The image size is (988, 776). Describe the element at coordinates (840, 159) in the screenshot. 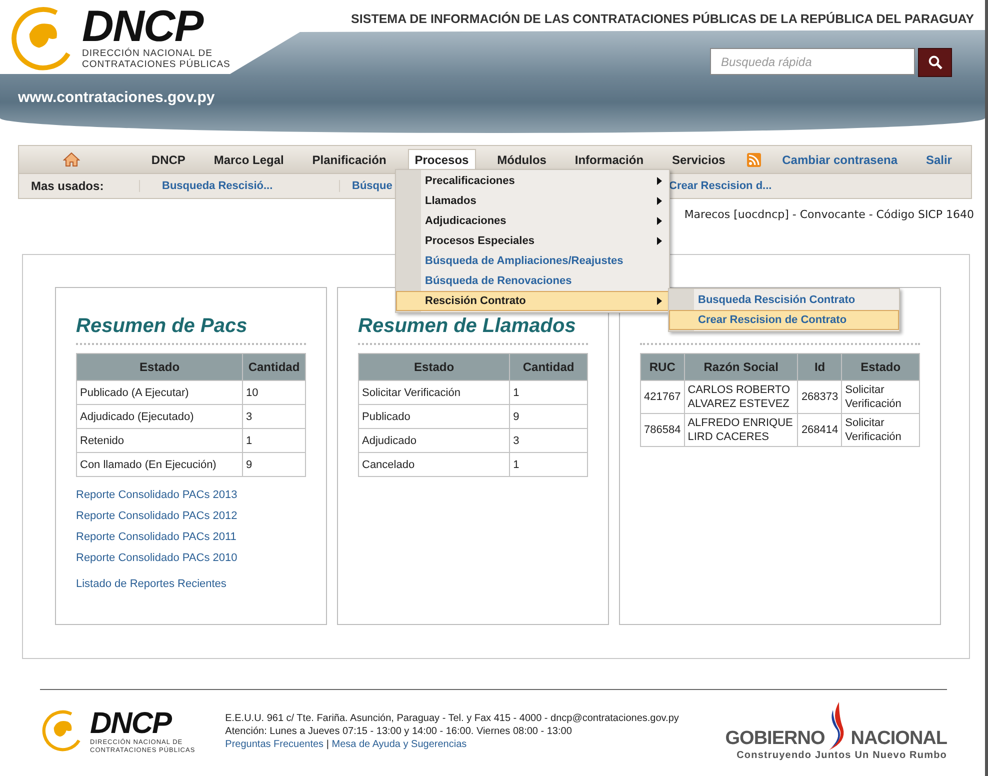

I see `nav-link: Cambiar contrasena` at that location.